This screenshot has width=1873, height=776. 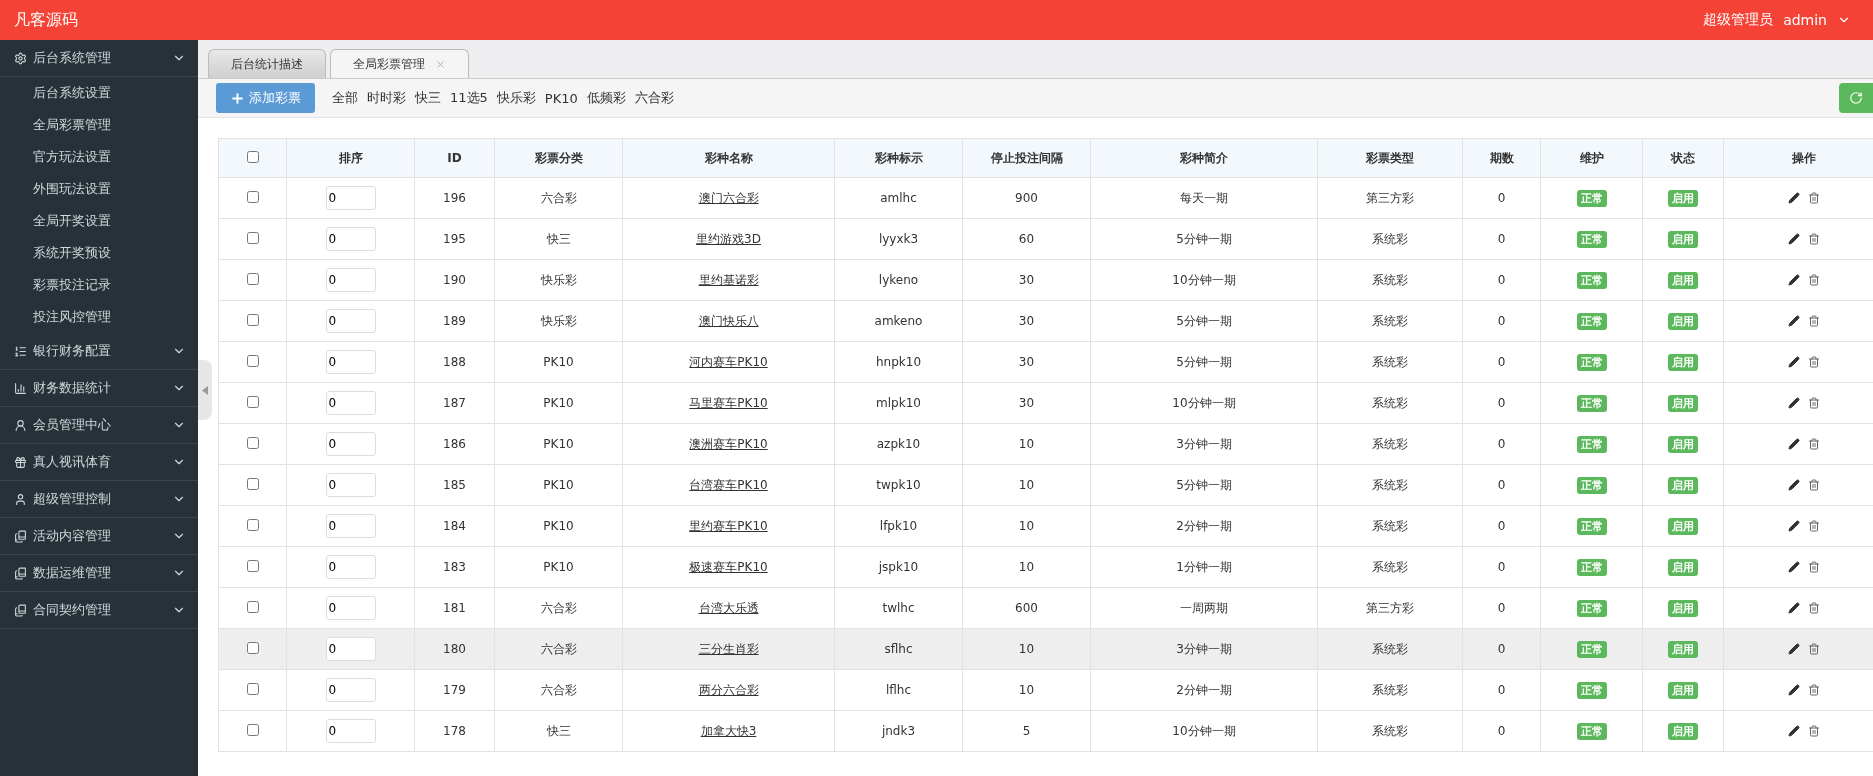 I want to click on sidebar-item: 外围玩法设置, so click(x=99, y=189).